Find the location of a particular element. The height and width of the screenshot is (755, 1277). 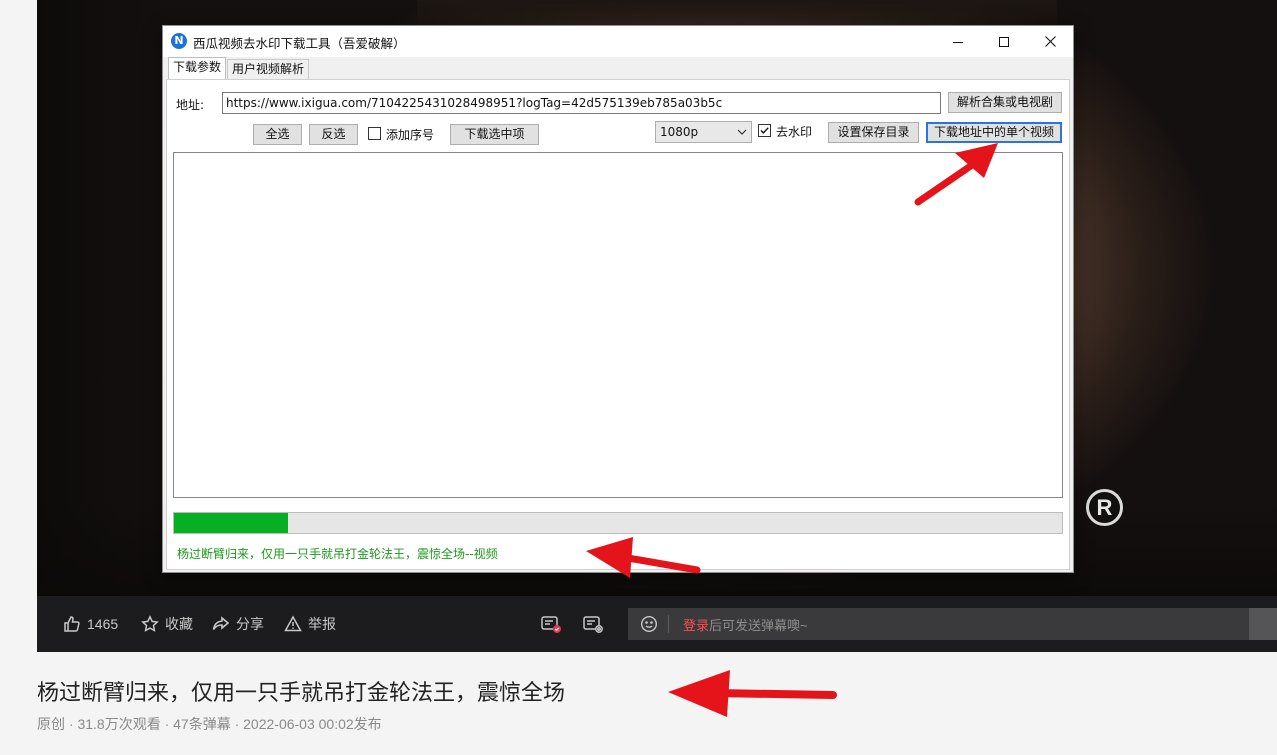

favorite-button: 收藏 is located at coordinates (167, 624).